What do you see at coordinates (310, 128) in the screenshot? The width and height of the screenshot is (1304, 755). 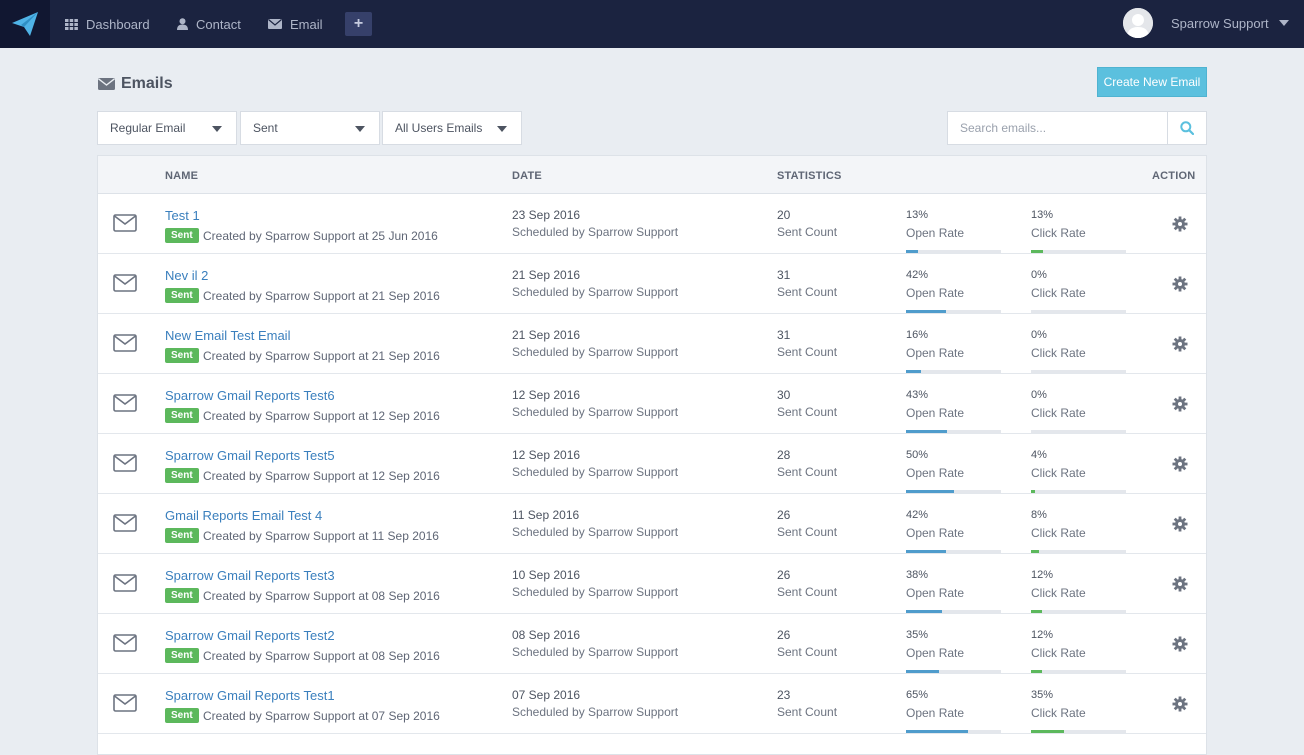 I see `status-select: Sent` at bounding box center [310, 128].